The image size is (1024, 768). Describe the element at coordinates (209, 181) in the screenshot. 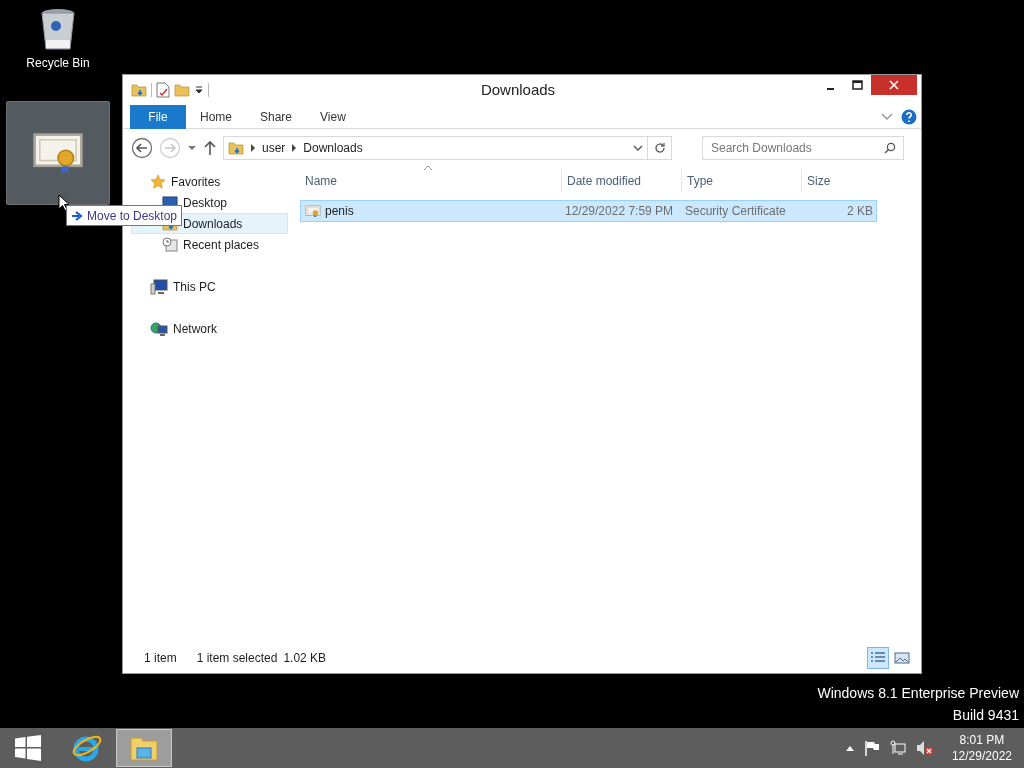

I see `nav-item: Favorites` at that location.